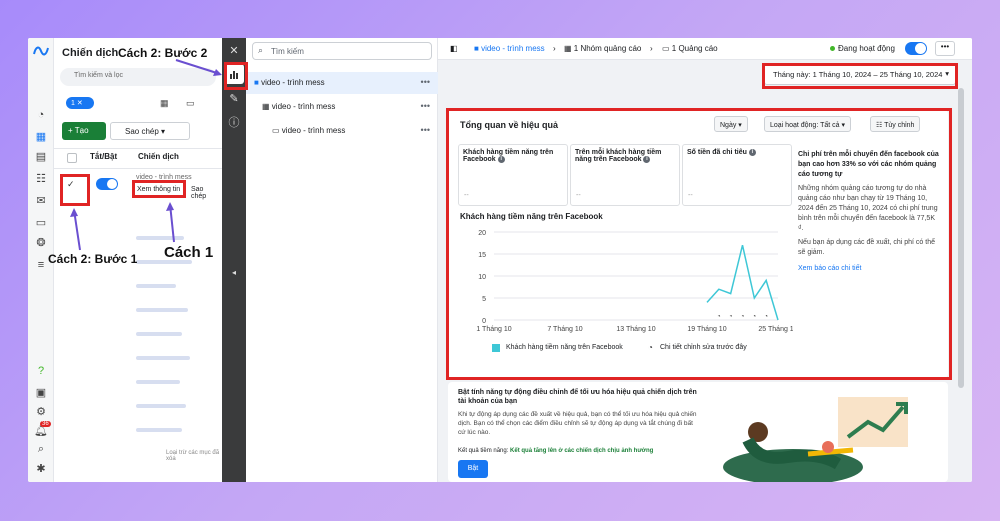  Describe the element at coordinates (198, 67) in the screenshot. I see `arrow-to-chart-button` at that location.